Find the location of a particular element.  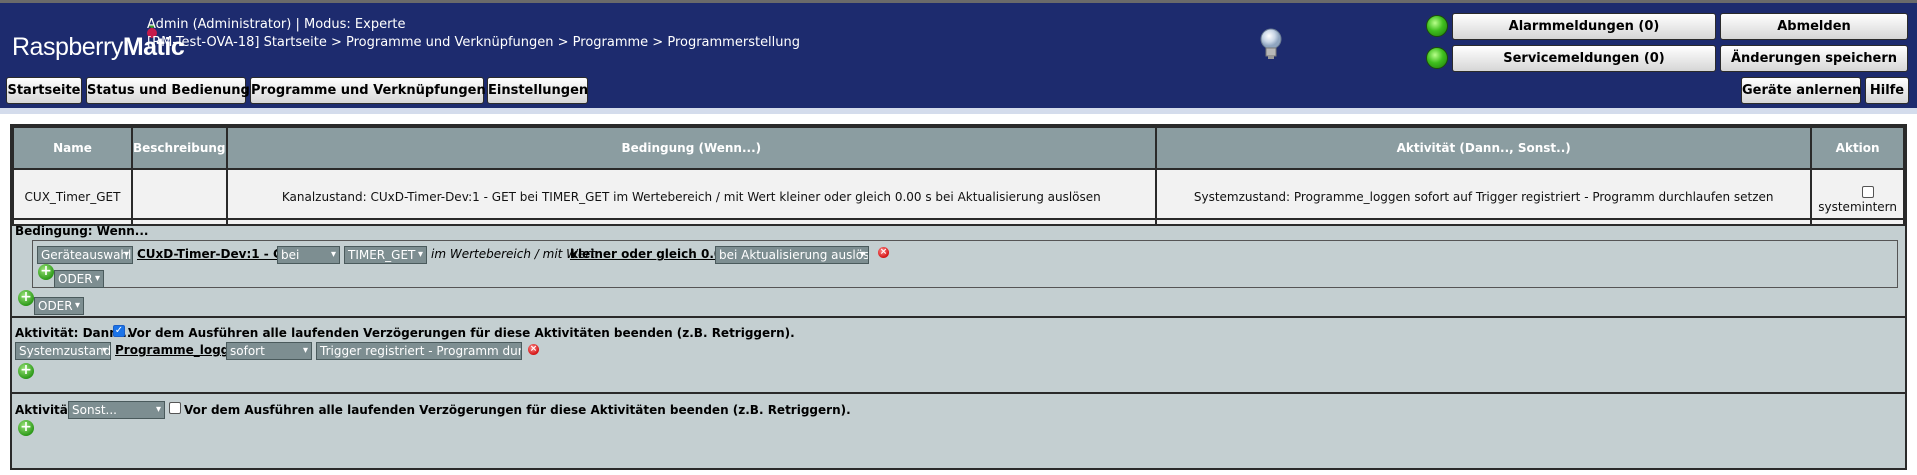

add-condition-icon: + is located at coordinates (46, 272).